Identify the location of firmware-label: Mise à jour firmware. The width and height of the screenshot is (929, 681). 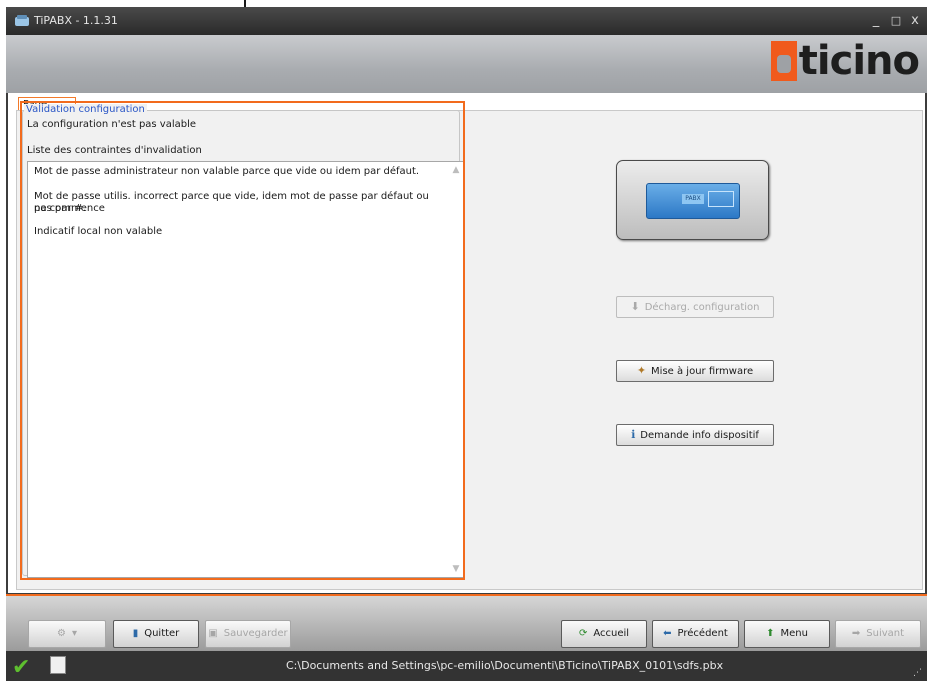
(702, 371).